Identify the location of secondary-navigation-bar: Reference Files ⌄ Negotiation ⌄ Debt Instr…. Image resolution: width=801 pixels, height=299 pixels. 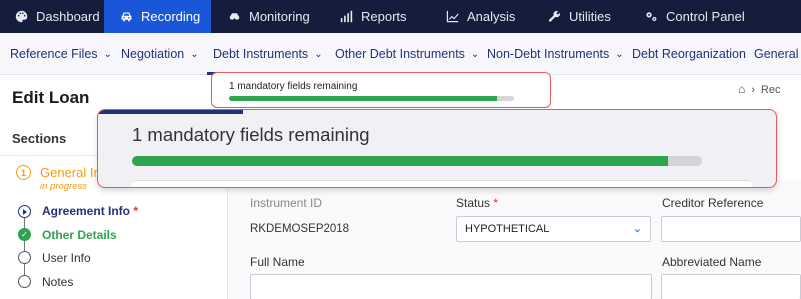
(400, 54).